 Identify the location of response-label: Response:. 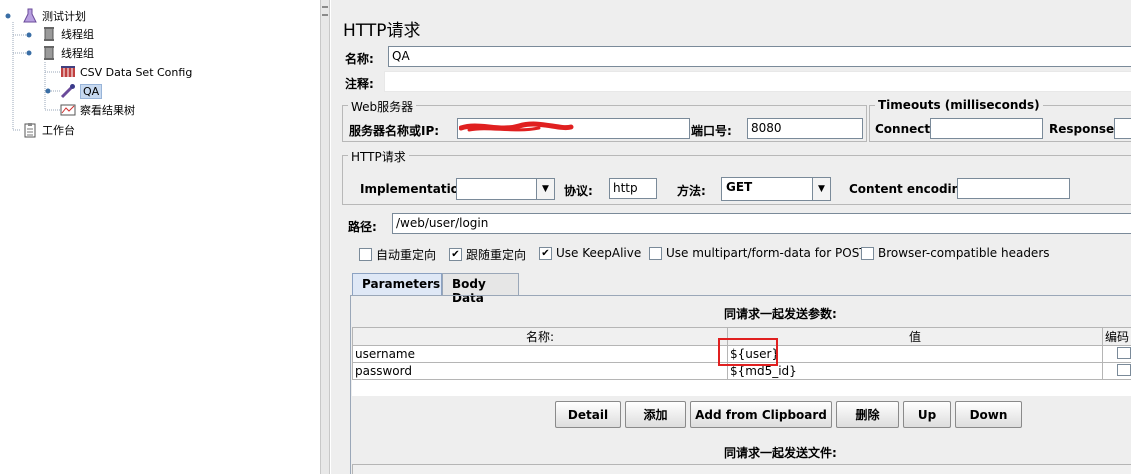
(1084, 129).